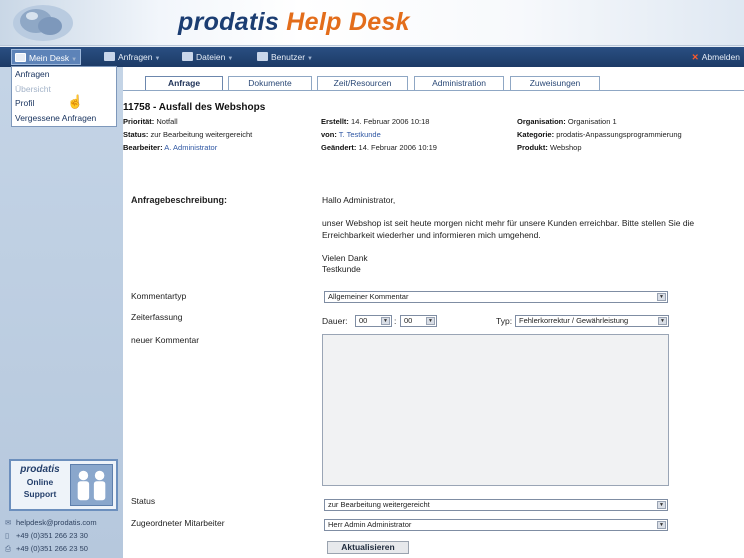  I want to click on meta-label: Status:, so click(136, 134).